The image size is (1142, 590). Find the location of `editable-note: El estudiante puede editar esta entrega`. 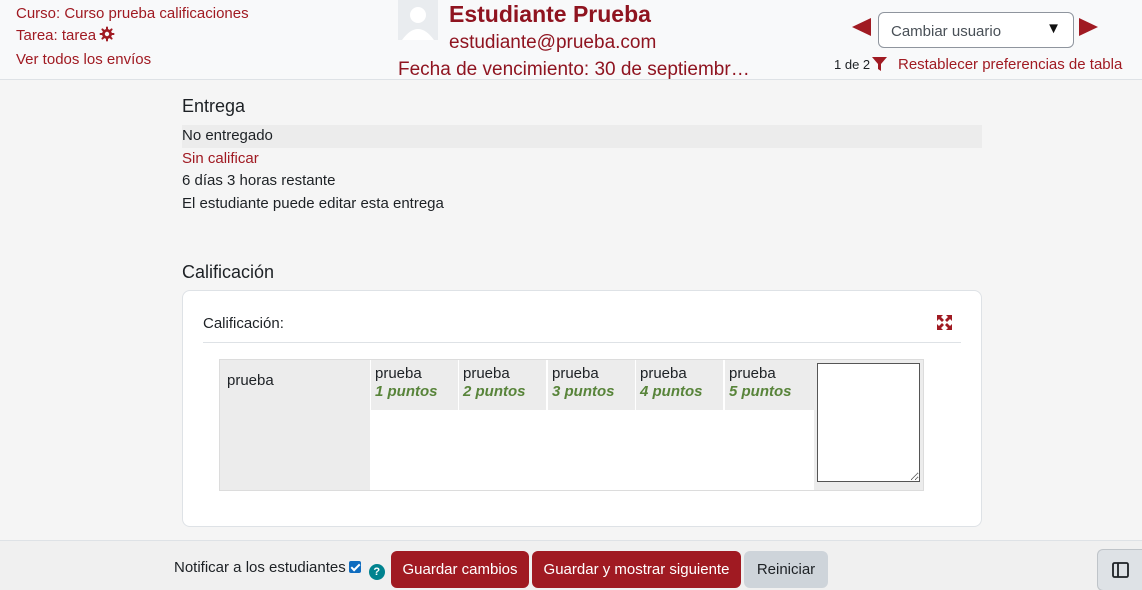

editable-note: El estudiante puede editar esta entrega is located at coordinates (313, 203).